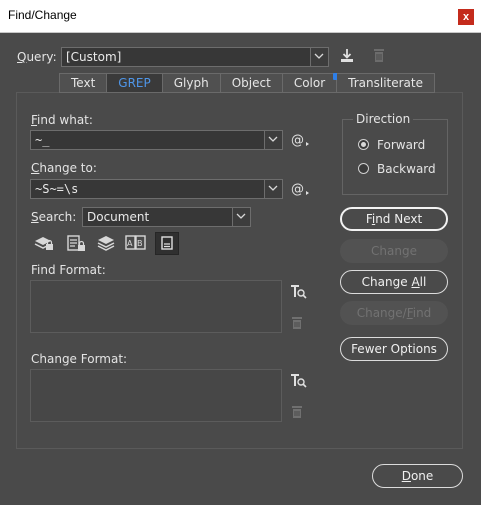 This screenshot has height=505, width=481. Describe the element at coordinates (297, 324) in the screenshot. I see `clear-find-format-icon` at that location.